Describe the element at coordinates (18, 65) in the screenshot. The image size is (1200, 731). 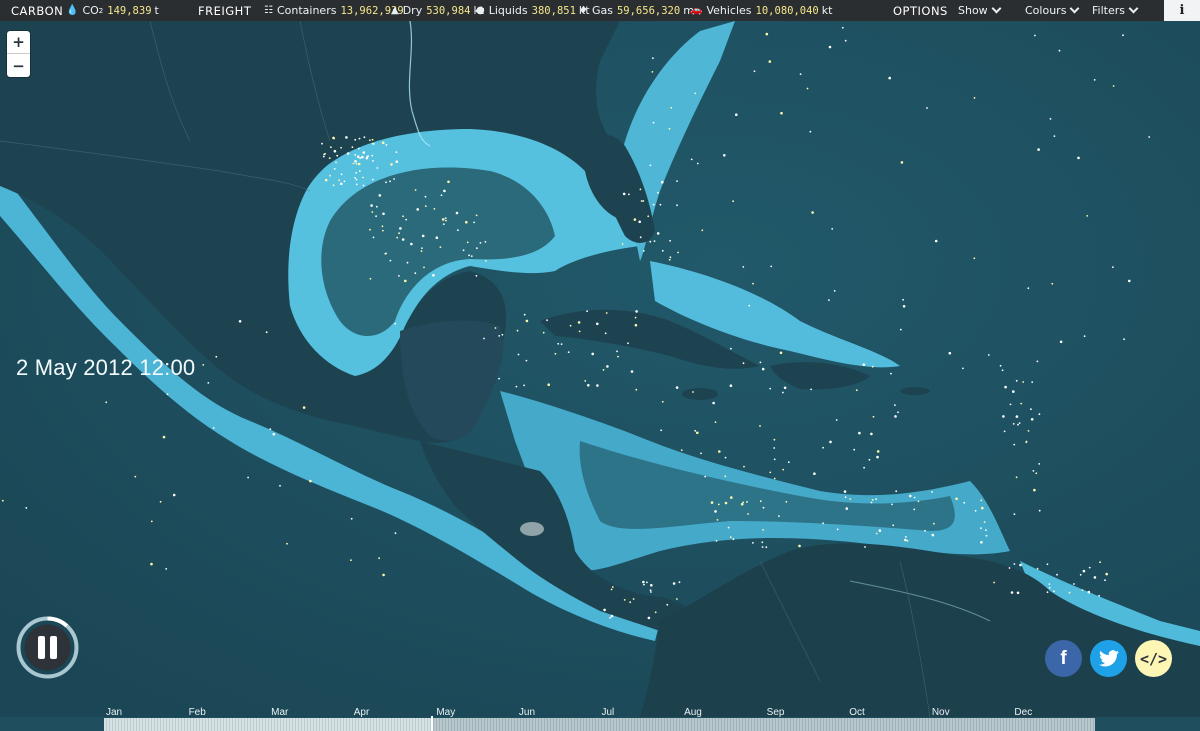
I see `zoom-out-button: −` at that location.